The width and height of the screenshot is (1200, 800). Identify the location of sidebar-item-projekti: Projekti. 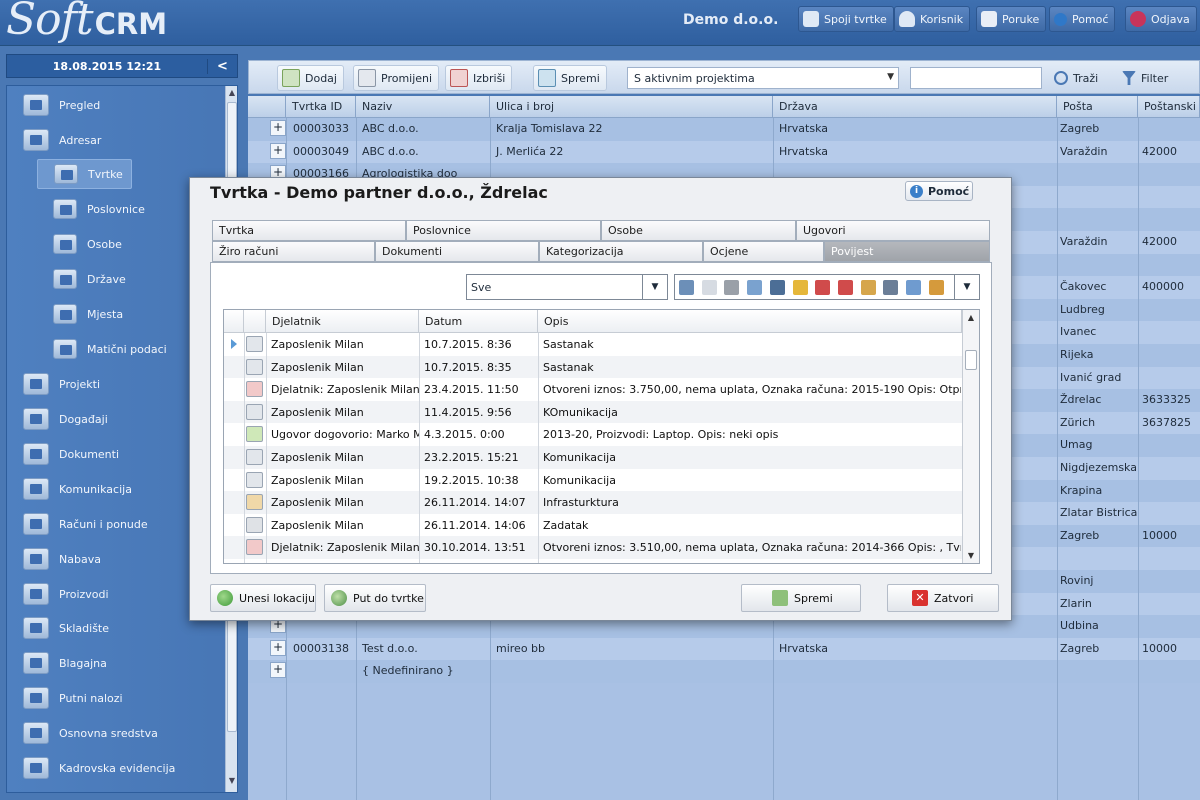
(61, 384).